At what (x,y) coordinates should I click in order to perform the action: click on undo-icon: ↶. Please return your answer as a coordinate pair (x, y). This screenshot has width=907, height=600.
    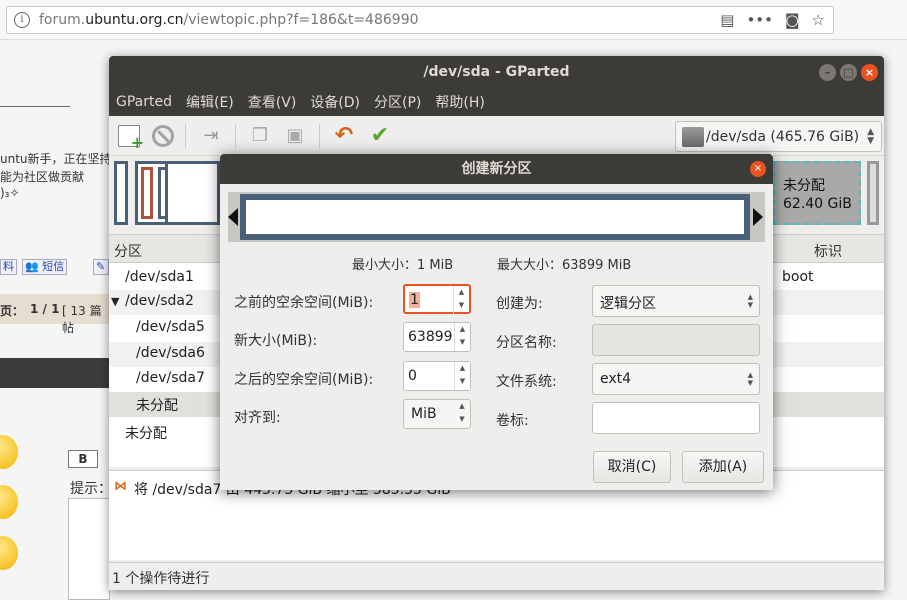
    Looking at the image, I should click on (344, 136).